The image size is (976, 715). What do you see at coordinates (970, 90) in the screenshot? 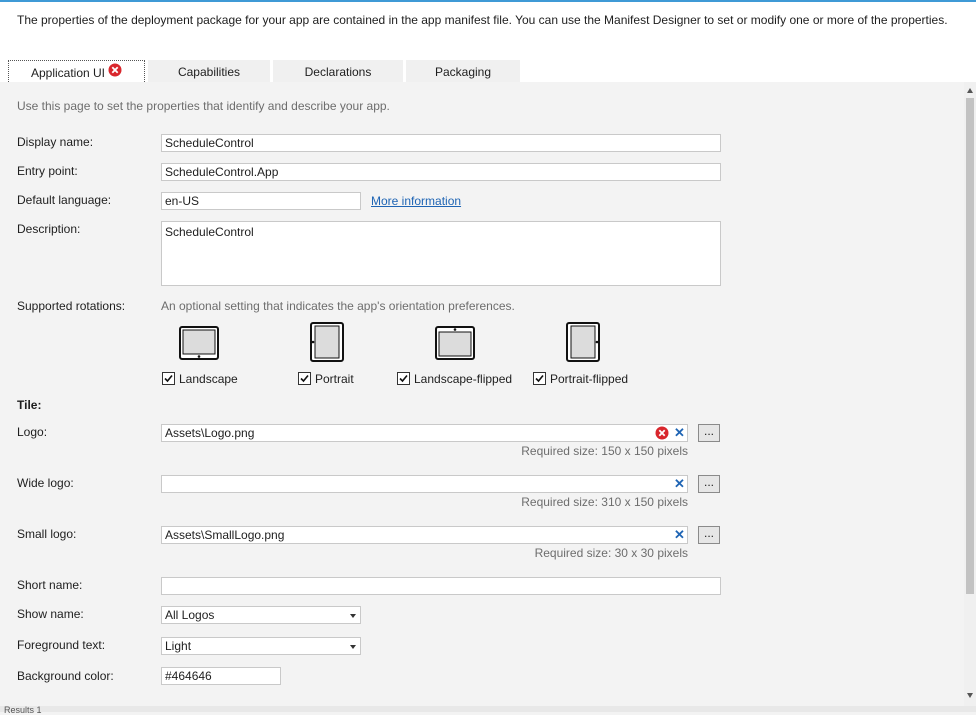
I see `scroll-up-icon` at bounding box center [970, 90].